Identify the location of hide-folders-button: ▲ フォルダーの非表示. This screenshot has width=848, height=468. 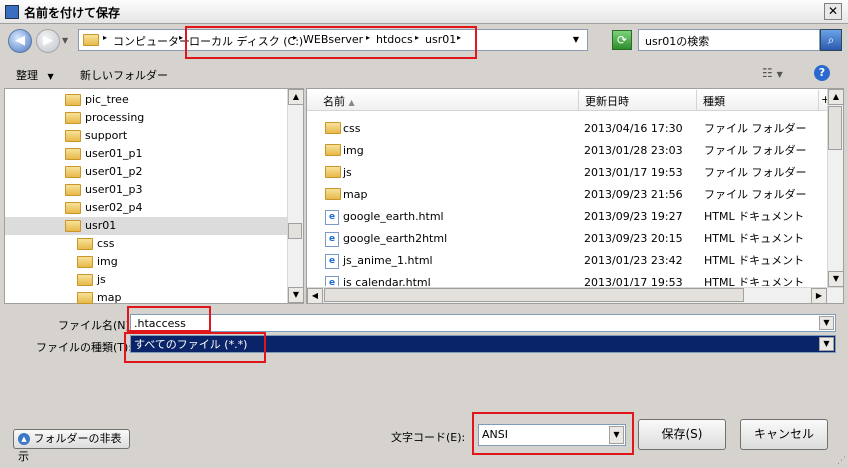
(71, 446).